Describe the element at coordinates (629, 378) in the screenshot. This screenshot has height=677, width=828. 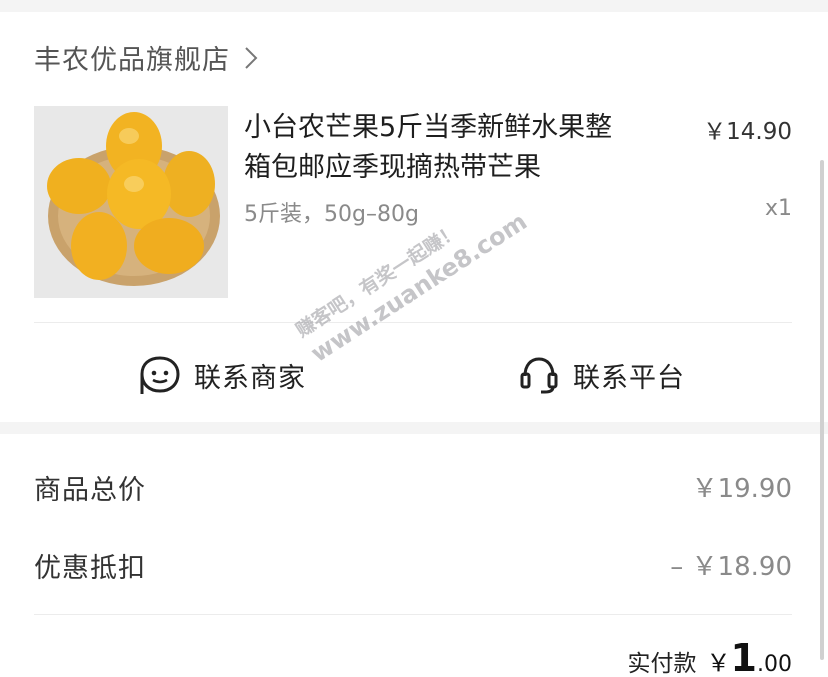
I see `contact-platform-label: 联系平台` at that location.